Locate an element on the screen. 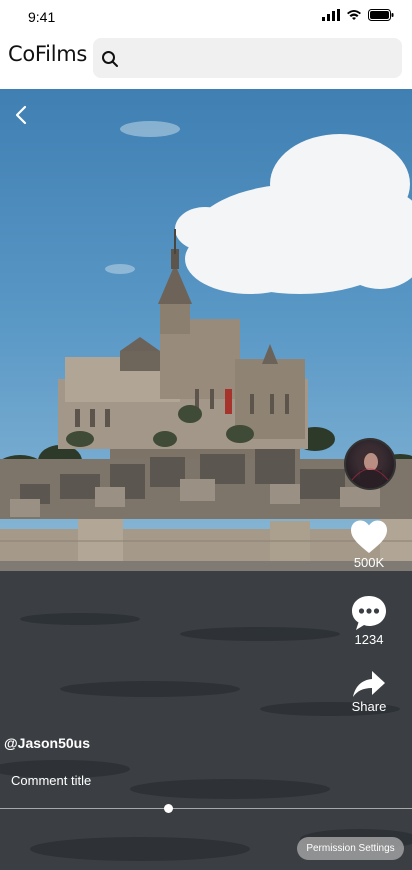 This screenshot has height=870, width=412. app-title: CoFilms is located at coordinates (48, 54).